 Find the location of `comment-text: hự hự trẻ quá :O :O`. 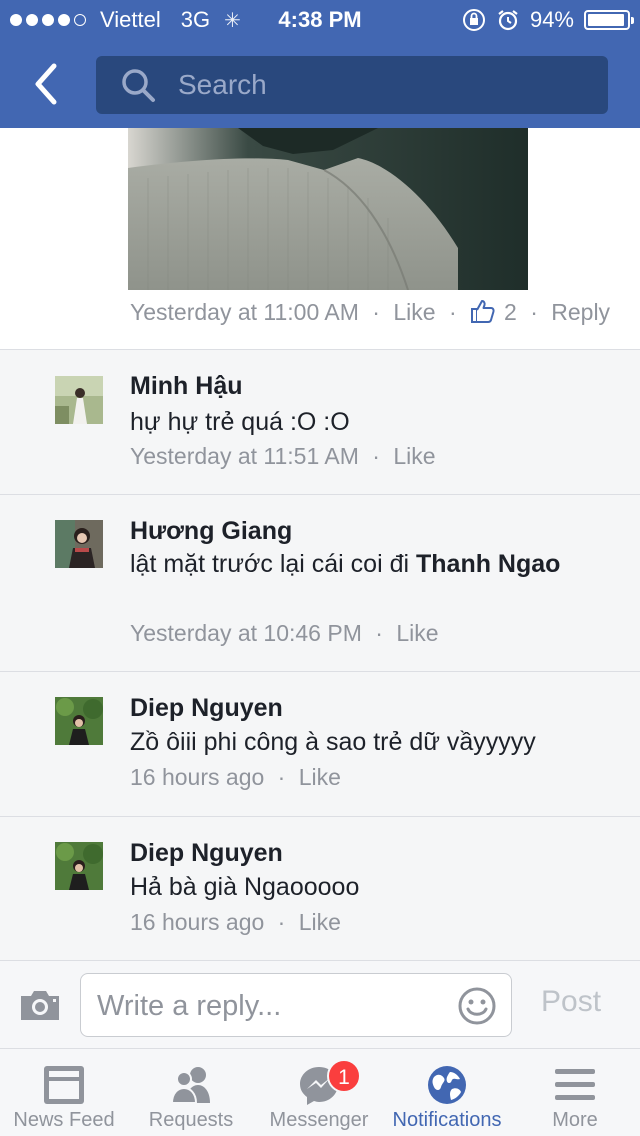

comment-text: hự hự trẻ quá :O :O is located at coordinates (240, 422).